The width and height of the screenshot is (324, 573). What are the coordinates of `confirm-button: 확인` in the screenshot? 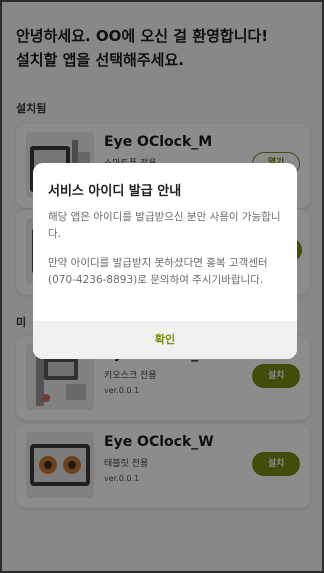 It's located at (165, 340).